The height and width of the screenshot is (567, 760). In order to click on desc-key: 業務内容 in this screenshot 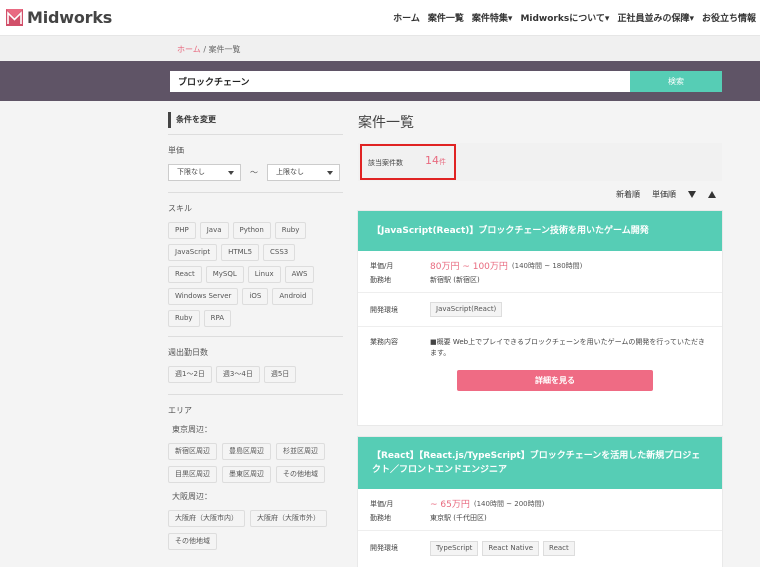, I will do `click(384, 342)`.